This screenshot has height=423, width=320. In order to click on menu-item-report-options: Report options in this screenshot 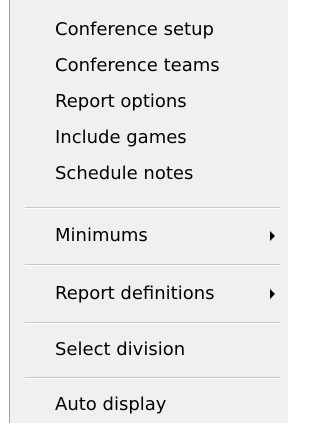, I will do `click(171, 102)`.